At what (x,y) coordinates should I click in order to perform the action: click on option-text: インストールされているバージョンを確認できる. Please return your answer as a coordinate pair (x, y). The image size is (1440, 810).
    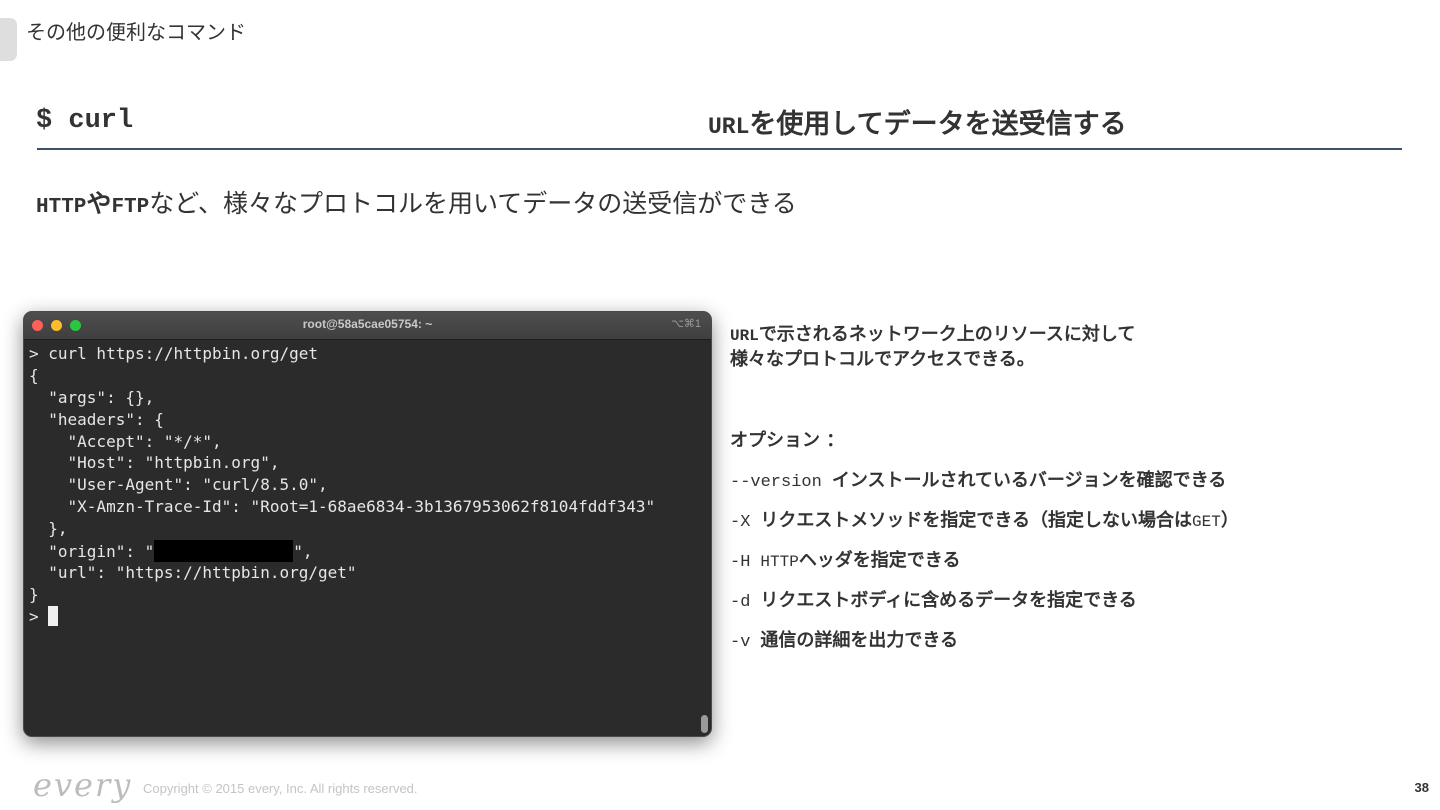
    Looking at the image, I should click on (1029, 480).